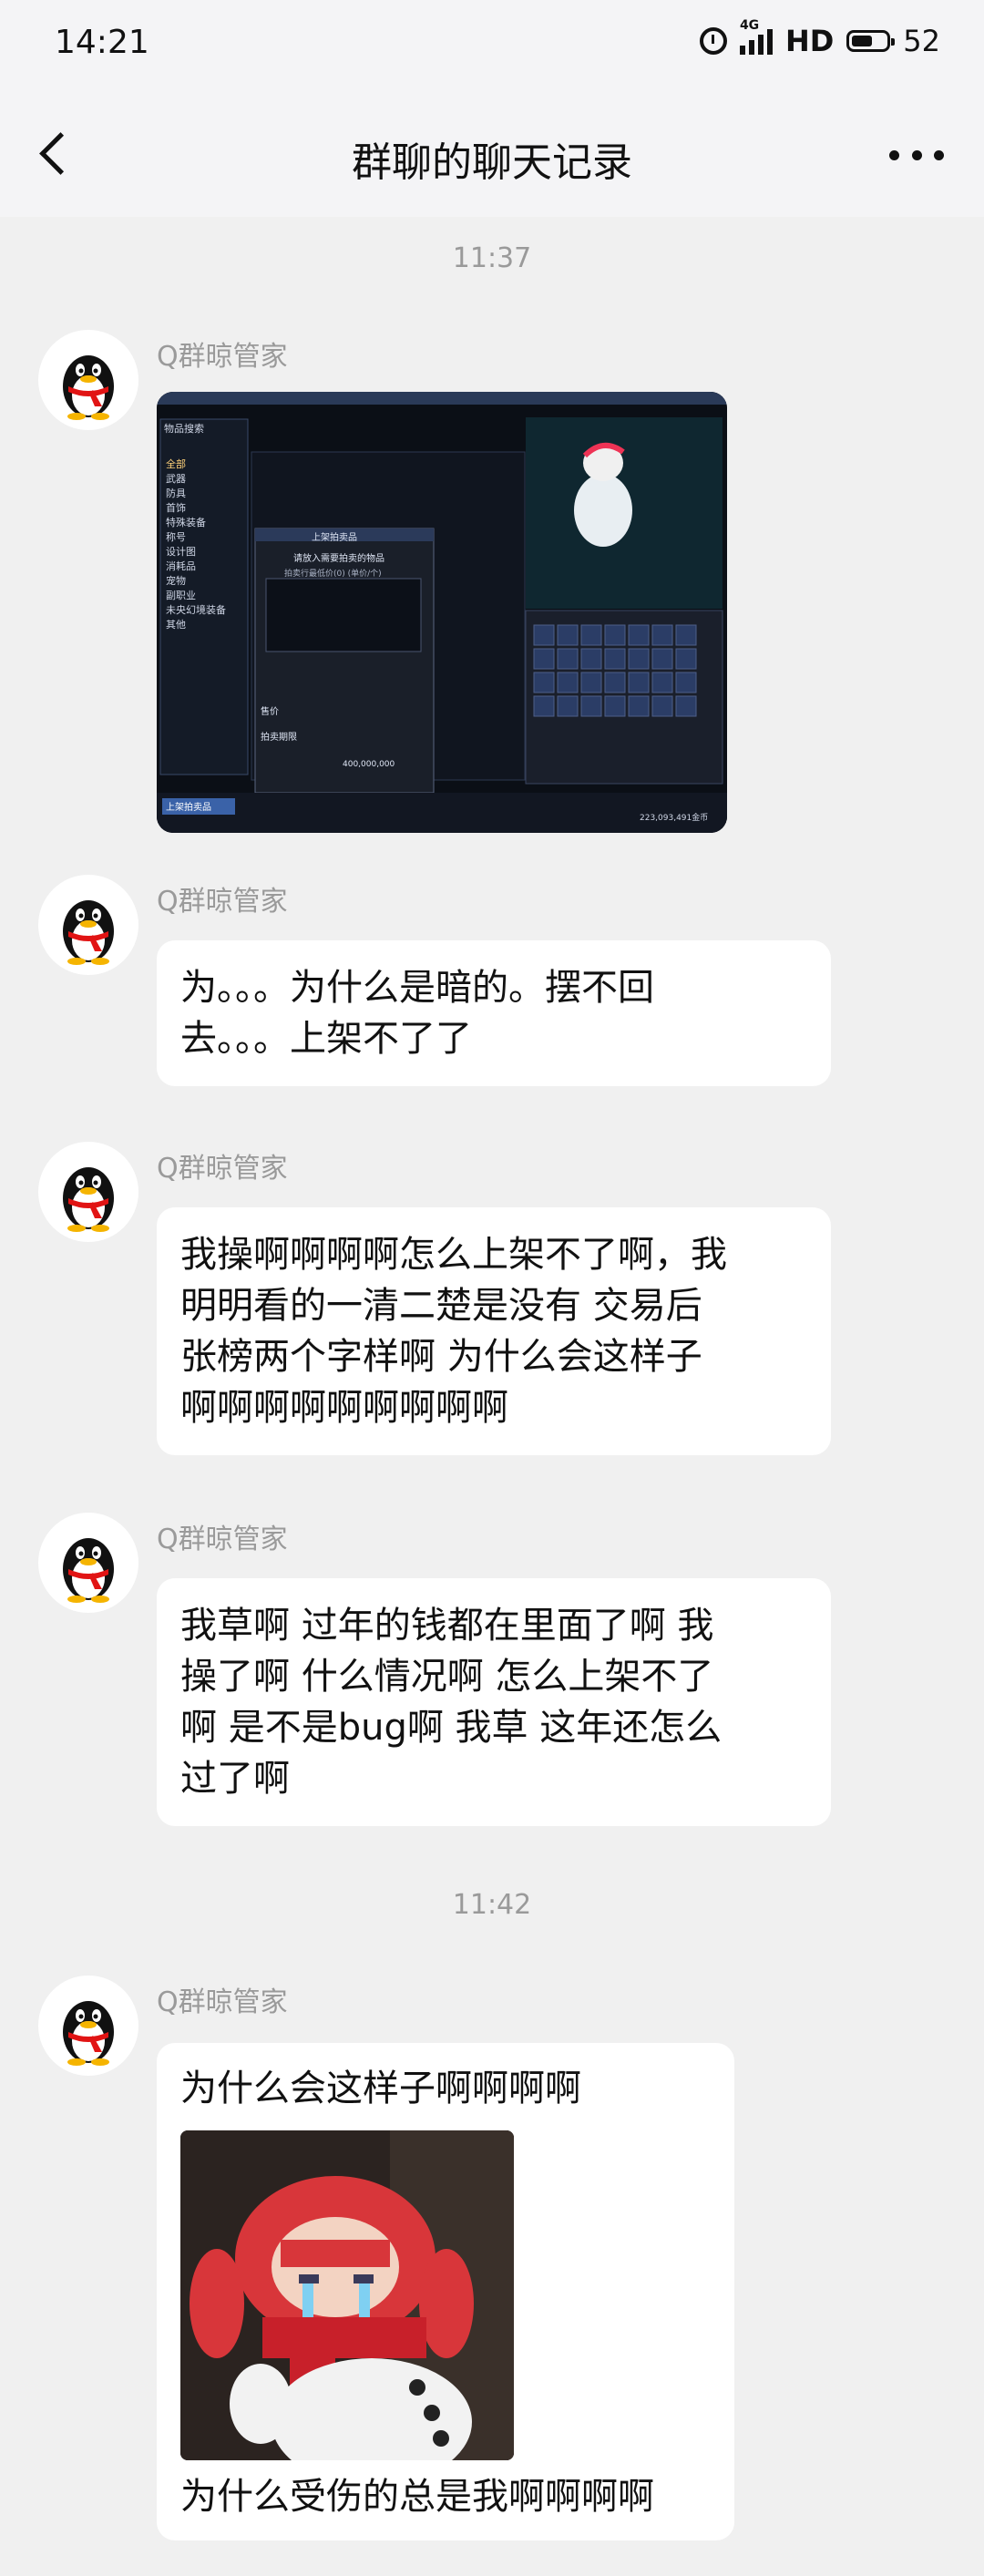 The height and width of the screenshot is (2576, 984). What do you see at coordinates (916, 155) in the screenshot?
I see `more-options-icon` at bounding box center [916, 155].